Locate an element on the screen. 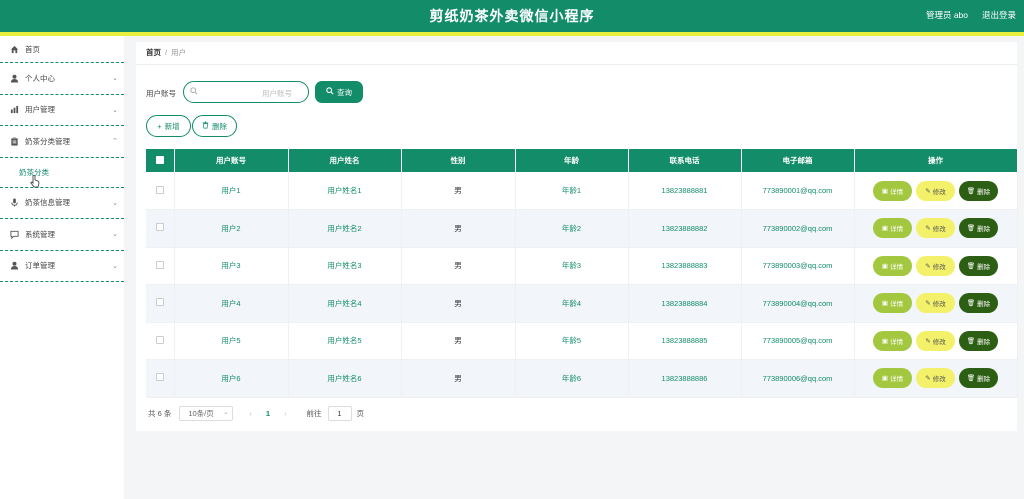 This screenshot has height=499, width=1024. goto-page-input: 1 is located at coordinates (339, 413).